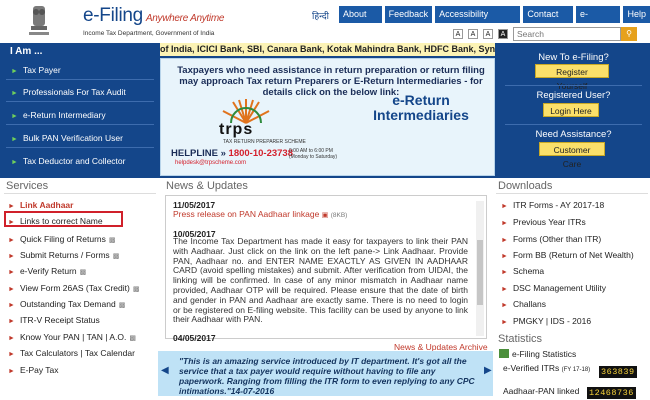 This screenshot has height=400, width=650. I want to click on service-e-verify: ► e-Verify Return ▩, so click(47, 271).